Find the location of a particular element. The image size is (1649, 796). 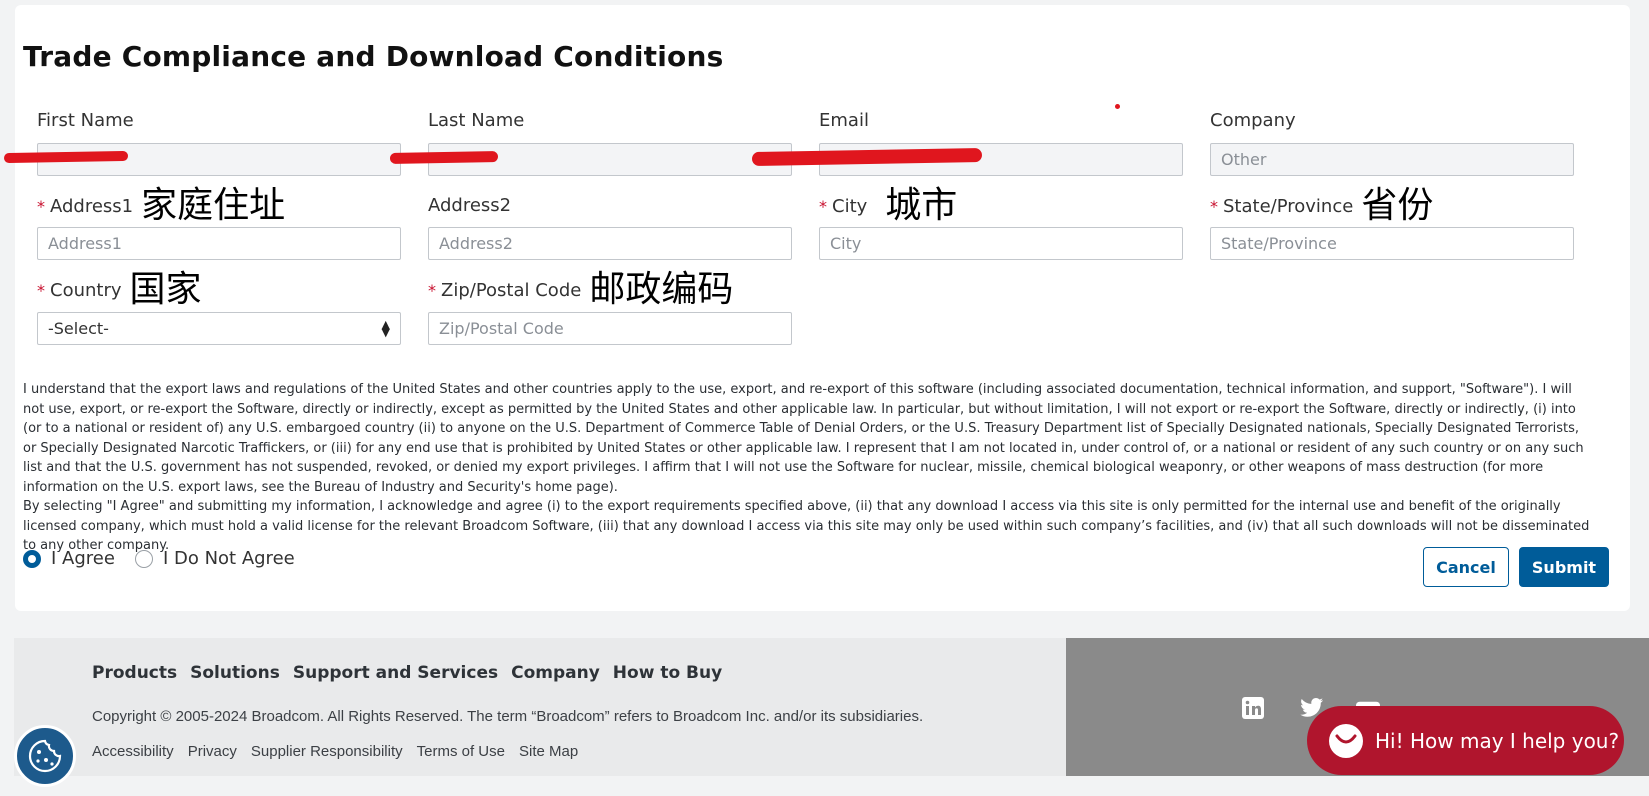

footer-link-privacy: Privacy is located at coordinates (212, 751).